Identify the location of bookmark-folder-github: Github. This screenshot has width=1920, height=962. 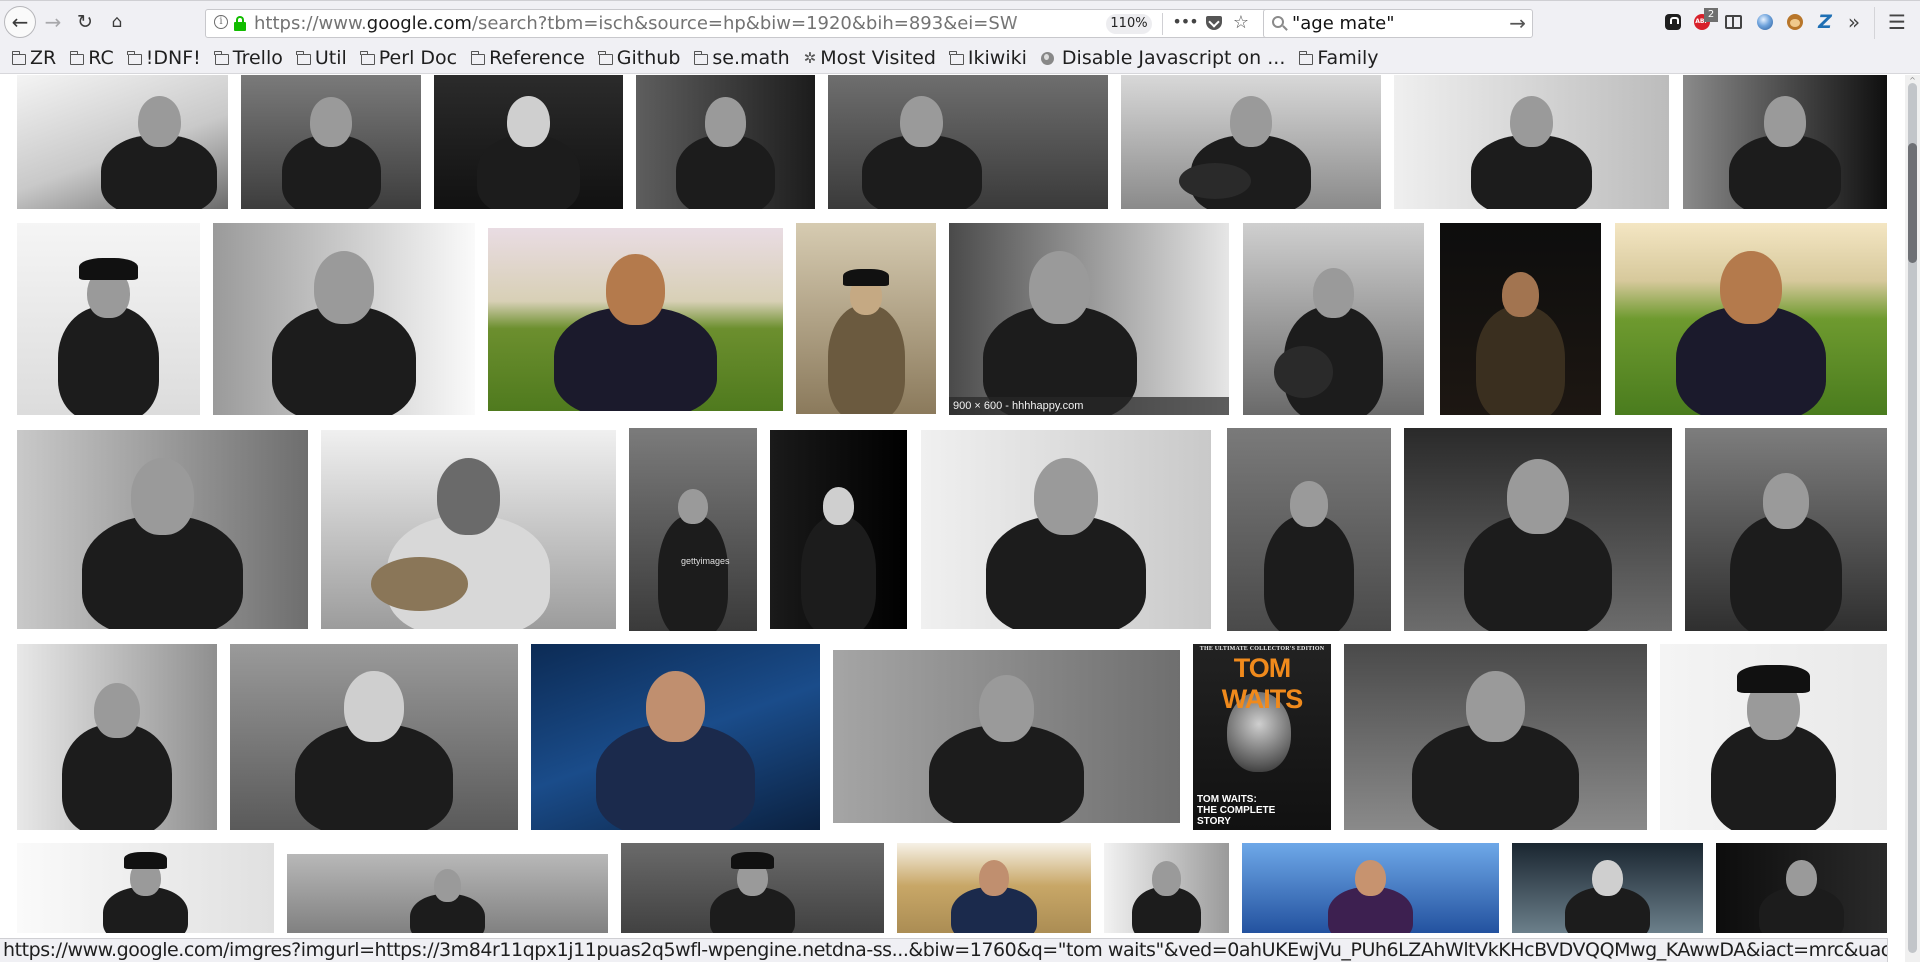
(639, 58).